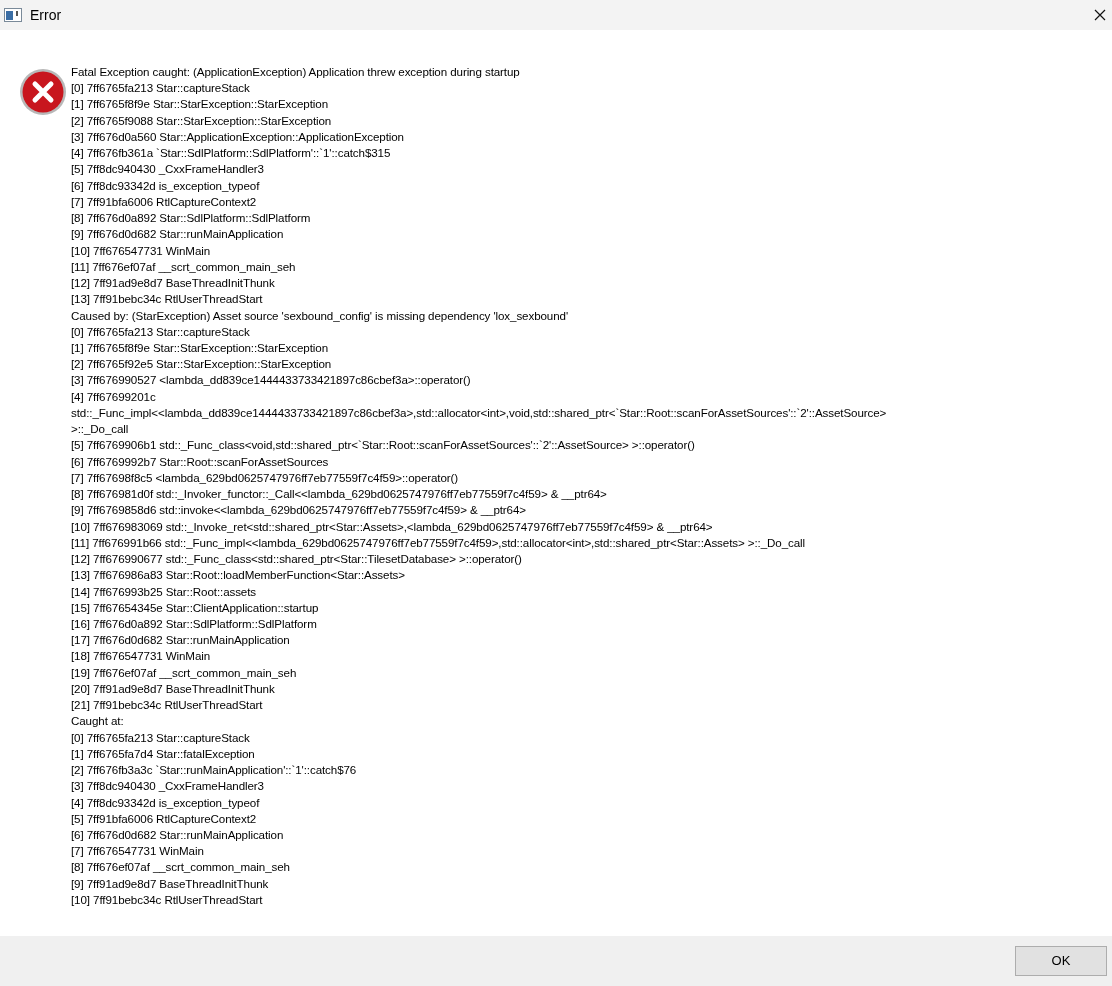 This screenshot has height=986, width=1112. What do you see at coordinates (297, 559) in the screenshot?
I see `message-line: [12] 7ff676990677 std::_Func_class<std::shared_ptr<Star::TilesetDatabase> >::operator()` at bounding box center [297, 559].